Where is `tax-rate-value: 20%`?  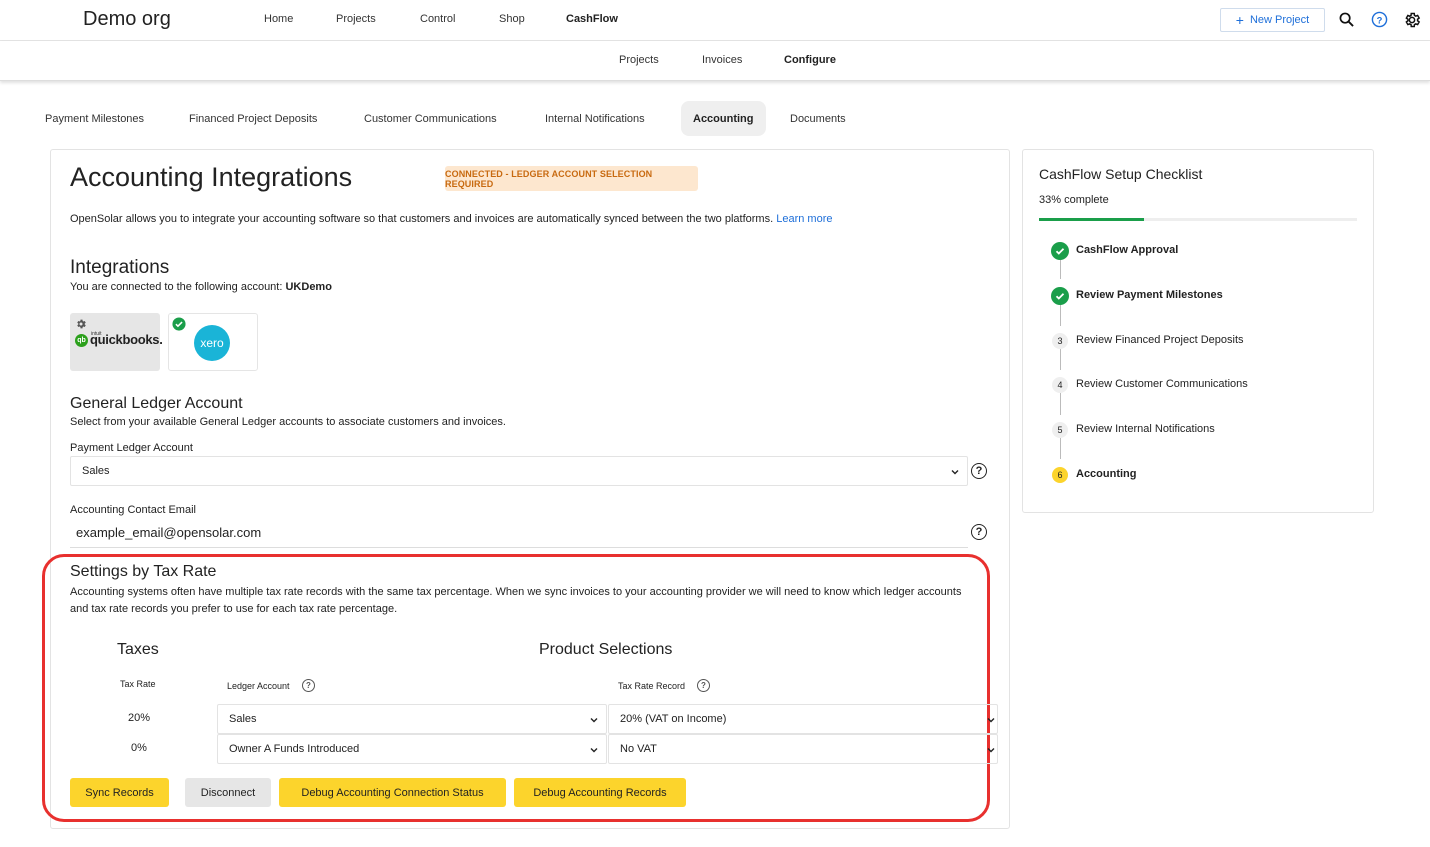 tax-rate-value: 20% is located at coordinates (139, 718).